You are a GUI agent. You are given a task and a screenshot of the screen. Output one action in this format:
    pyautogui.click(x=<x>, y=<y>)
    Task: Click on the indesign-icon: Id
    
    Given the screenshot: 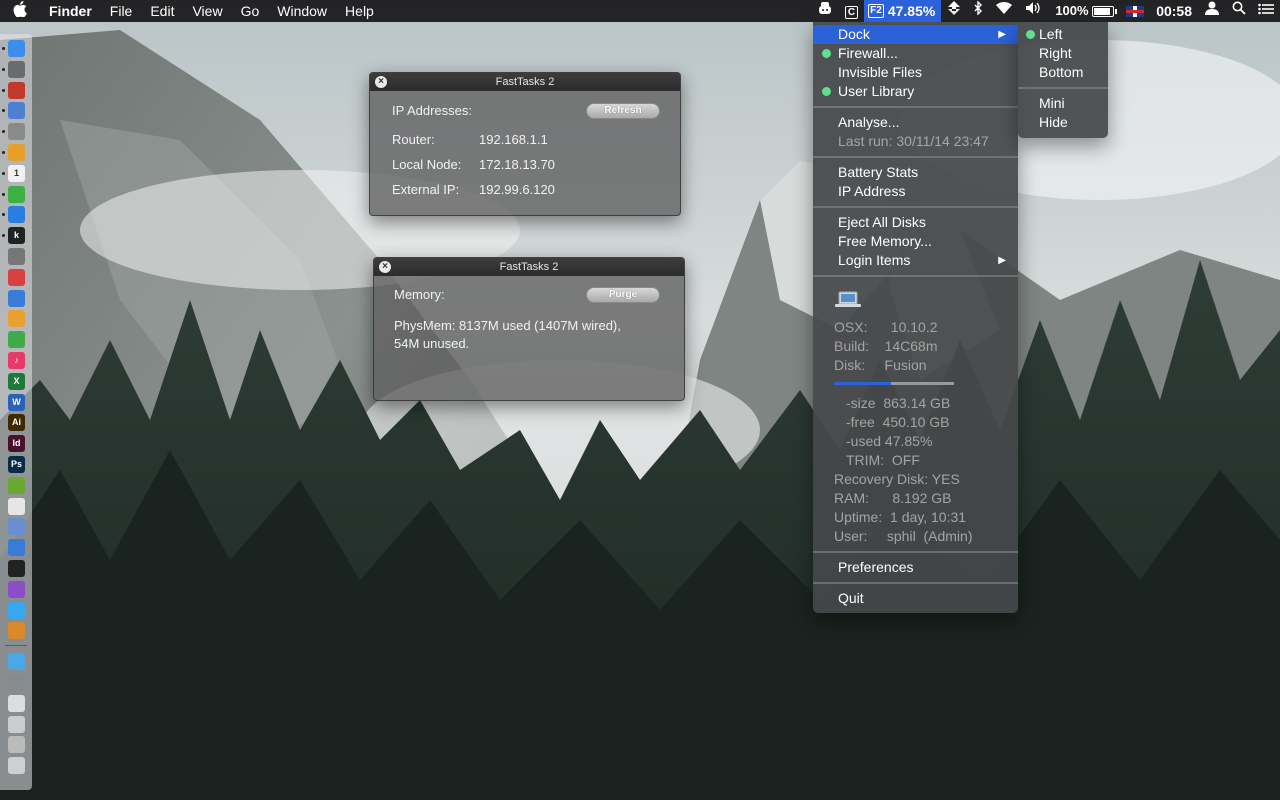 What is the action you would take?
    pyautogui.click(x=16, y=444)
    